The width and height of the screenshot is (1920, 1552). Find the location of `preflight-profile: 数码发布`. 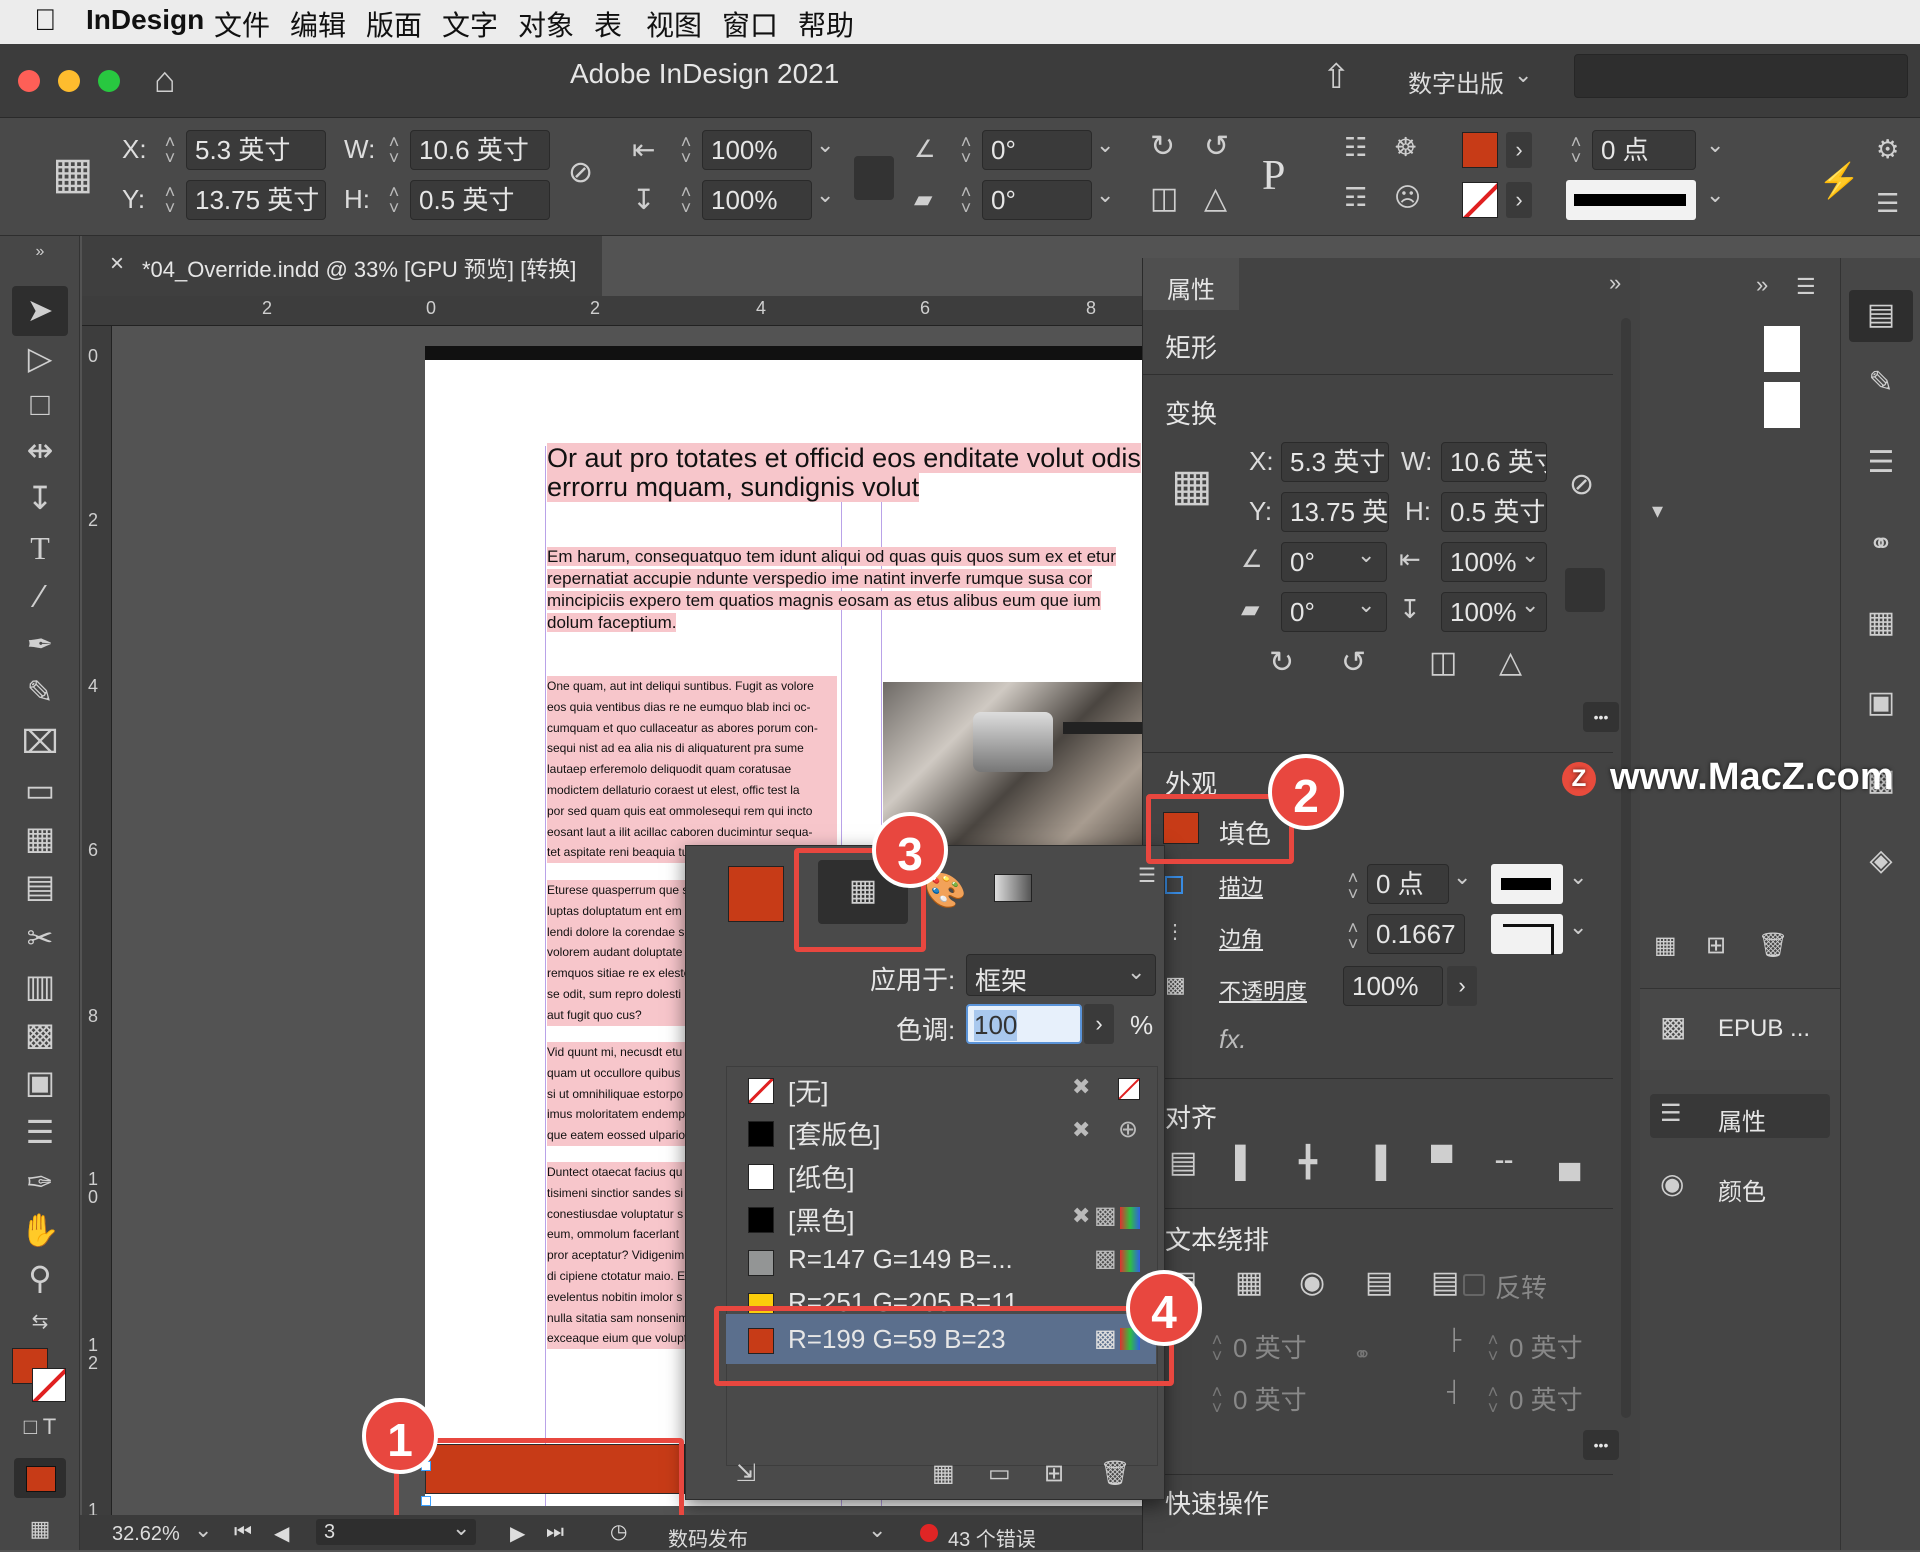

preflight-profile: 数码发布 is located at coordinates (708, 1537).